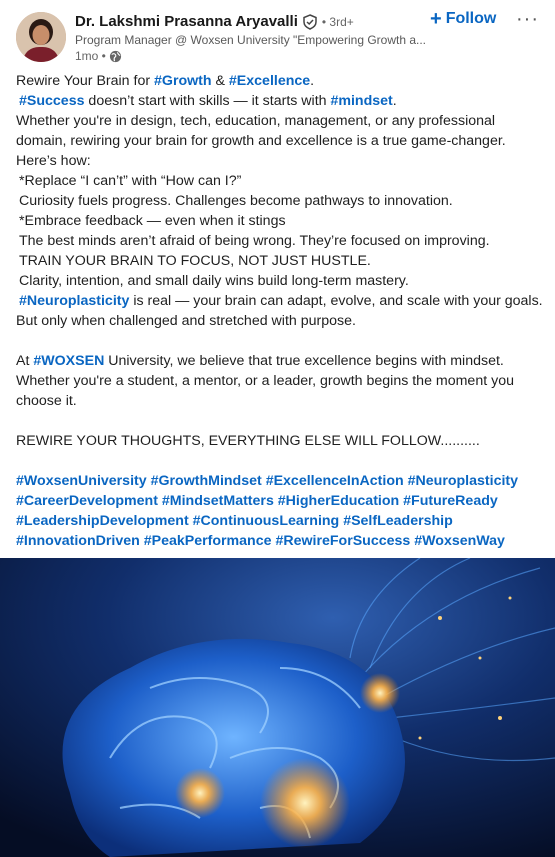 The image size is (555, 857). What do you see at coordinates (87, 501) in the screenshot?
I see `hashtag-link: #CareerDevelopment` at bounding box center [87, 501].